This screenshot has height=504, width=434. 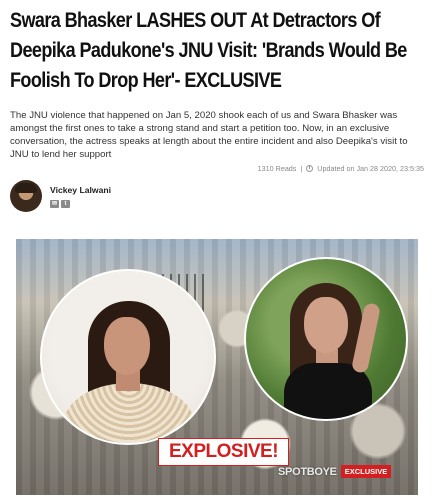 I want to click on clock-icon, so click(x=310, y=168).